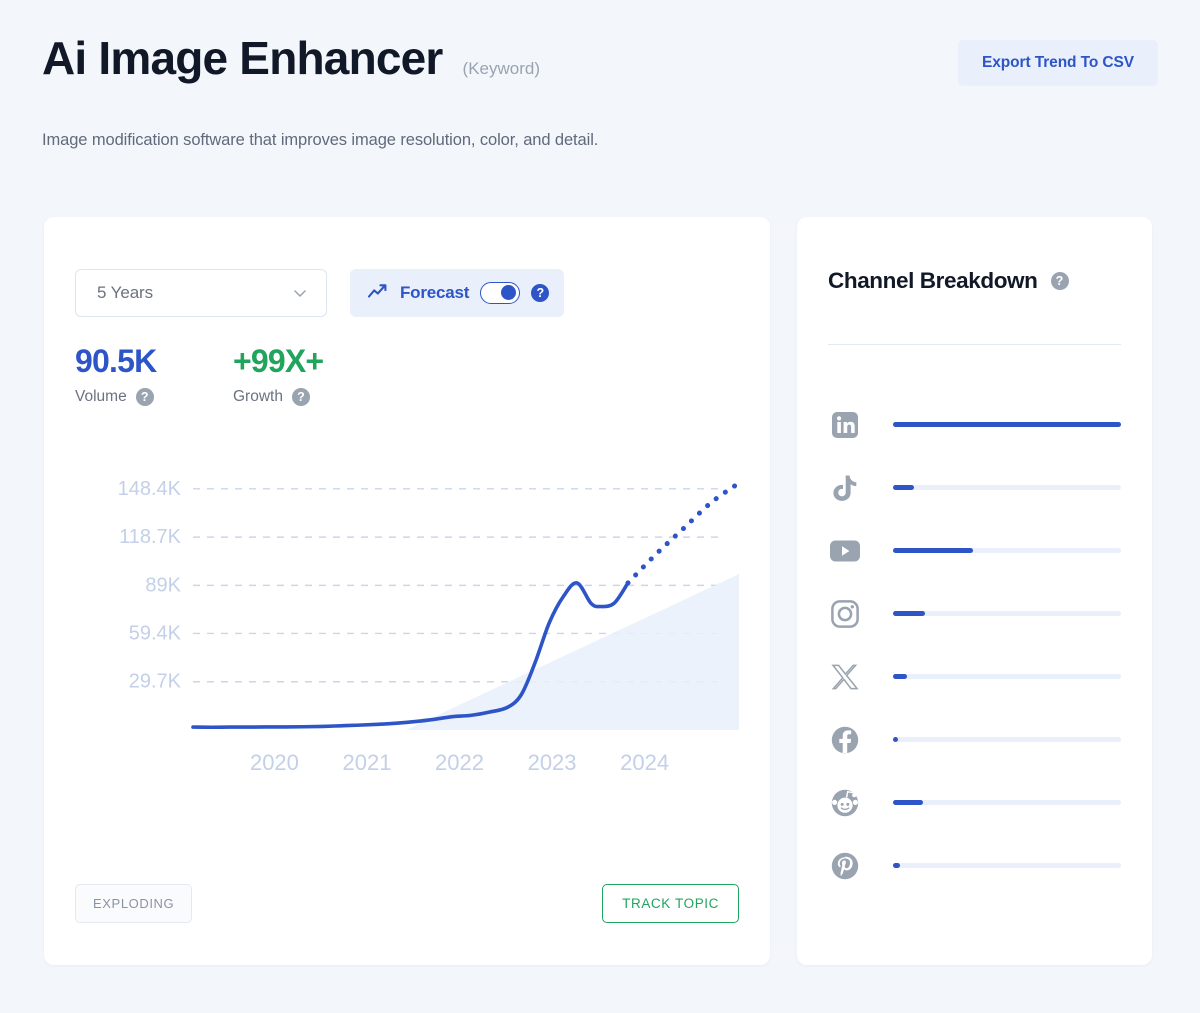  What do you see at coordinates (682, 533) in the screenshot?
I see `chart-forecast-line` at bounding box center [682, 533].